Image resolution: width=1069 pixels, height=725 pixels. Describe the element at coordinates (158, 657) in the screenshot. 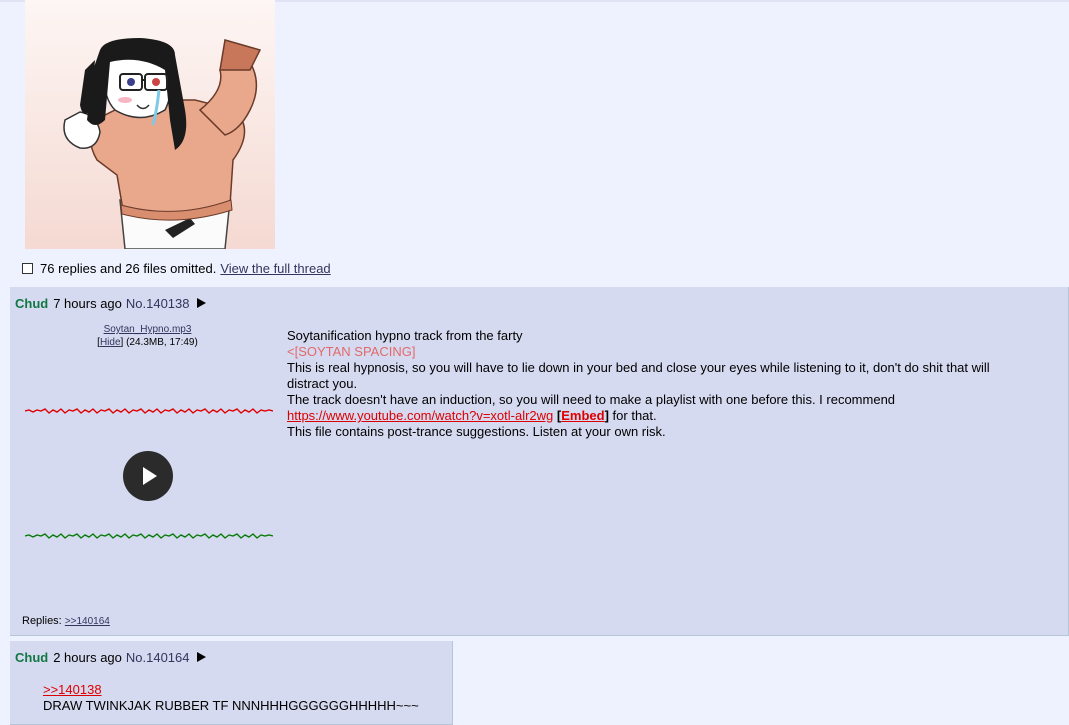

I see `post-number-link: No.140164` at that location.